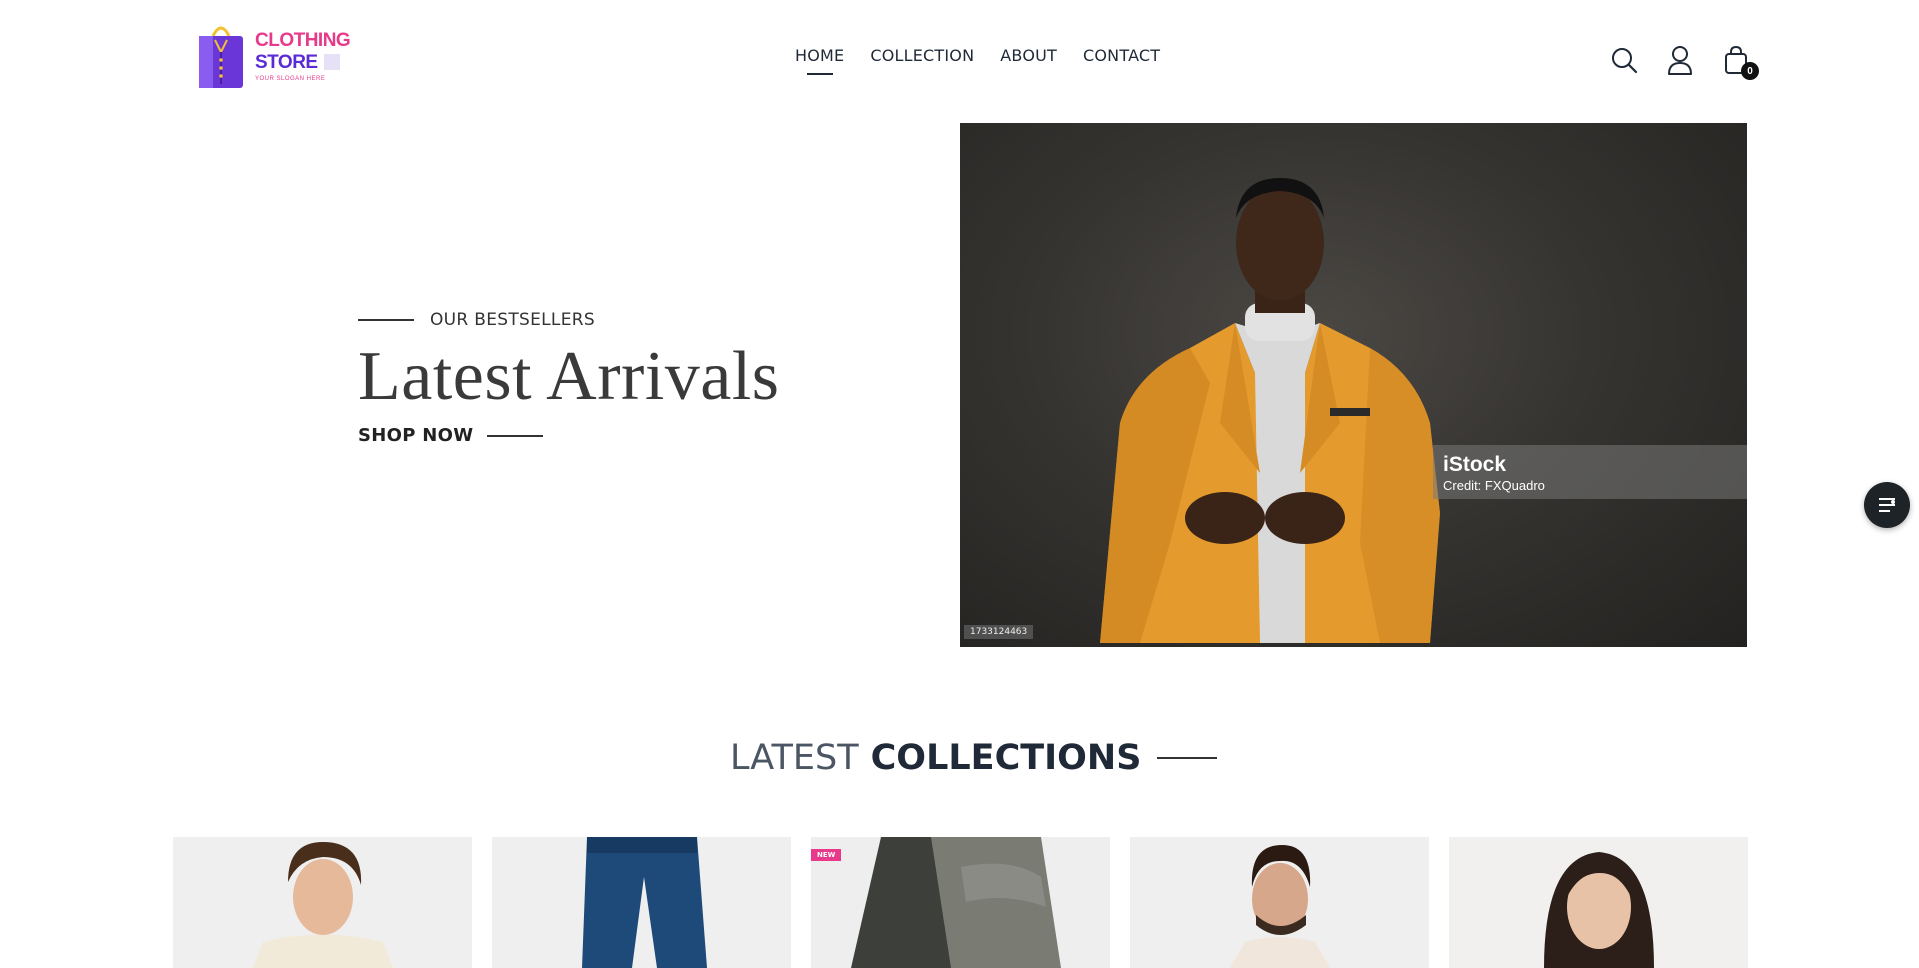 The image size is (1919, 968). What do you see at coordinates (415, 435) in the screenshot?
I see `shop-now-label: SHOP NOW` at bounding box center [415, 435].